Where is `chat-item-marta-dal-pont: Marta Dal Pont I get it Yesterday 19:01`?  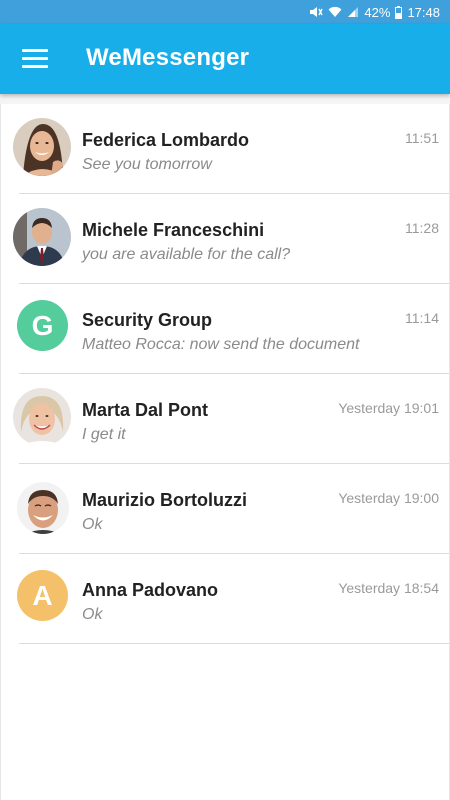 chat-item-marta-dal-pont: Marta Dal Pont I get it Yesterday 19:01 is located at coordinates (225, 419).